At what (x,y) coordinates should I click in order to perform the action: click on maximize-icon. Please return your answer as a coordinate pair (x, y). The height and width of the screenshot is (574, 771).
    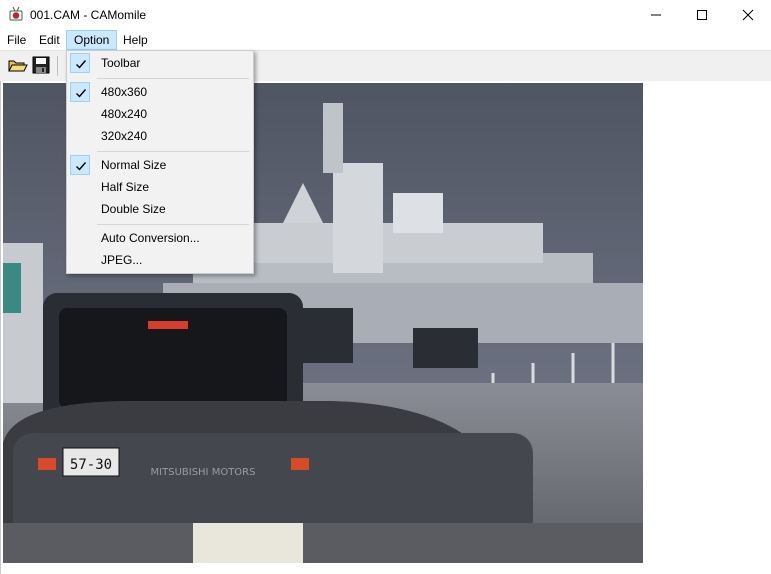
    Looking at the image, I should click on (702, 15).